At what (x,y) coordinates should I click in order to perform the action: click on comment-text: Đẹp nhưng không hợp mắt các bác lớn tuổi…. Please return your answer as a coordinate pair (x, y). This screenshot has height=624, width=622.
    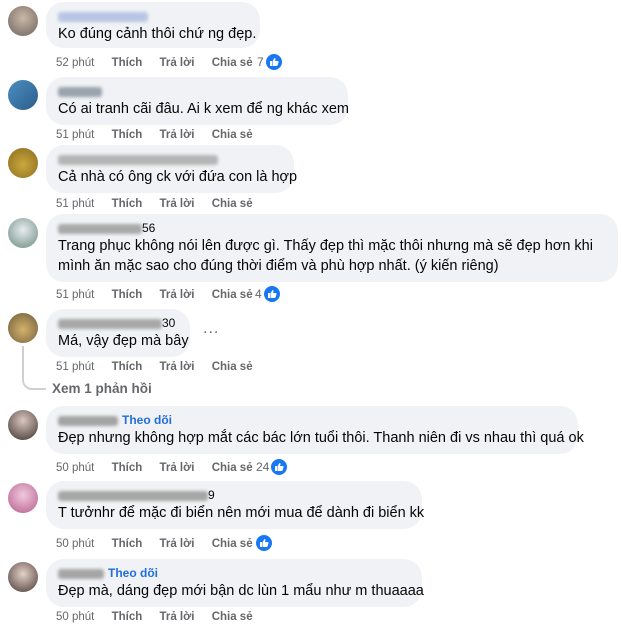
    Looking at the image, I should click on (321, 438).